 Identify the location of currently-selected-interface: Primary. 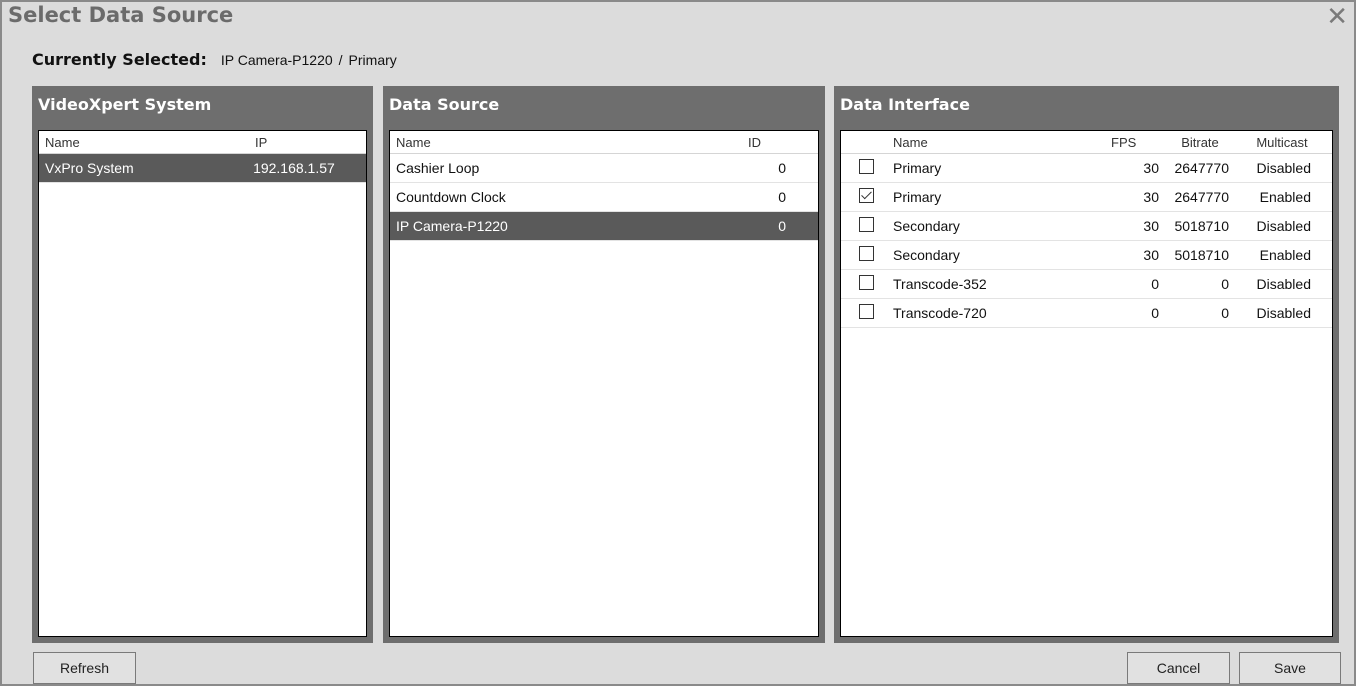
(372, 60).